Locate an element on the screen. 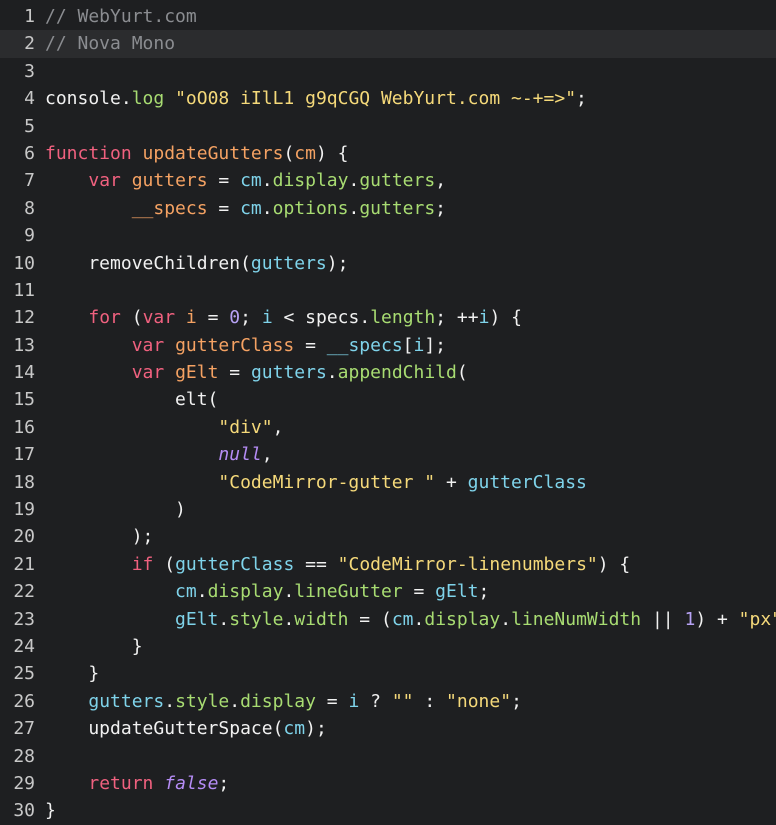 The image size is (776, 825). code-token: updateGutterSpace( is located at coordinates (164, 729).